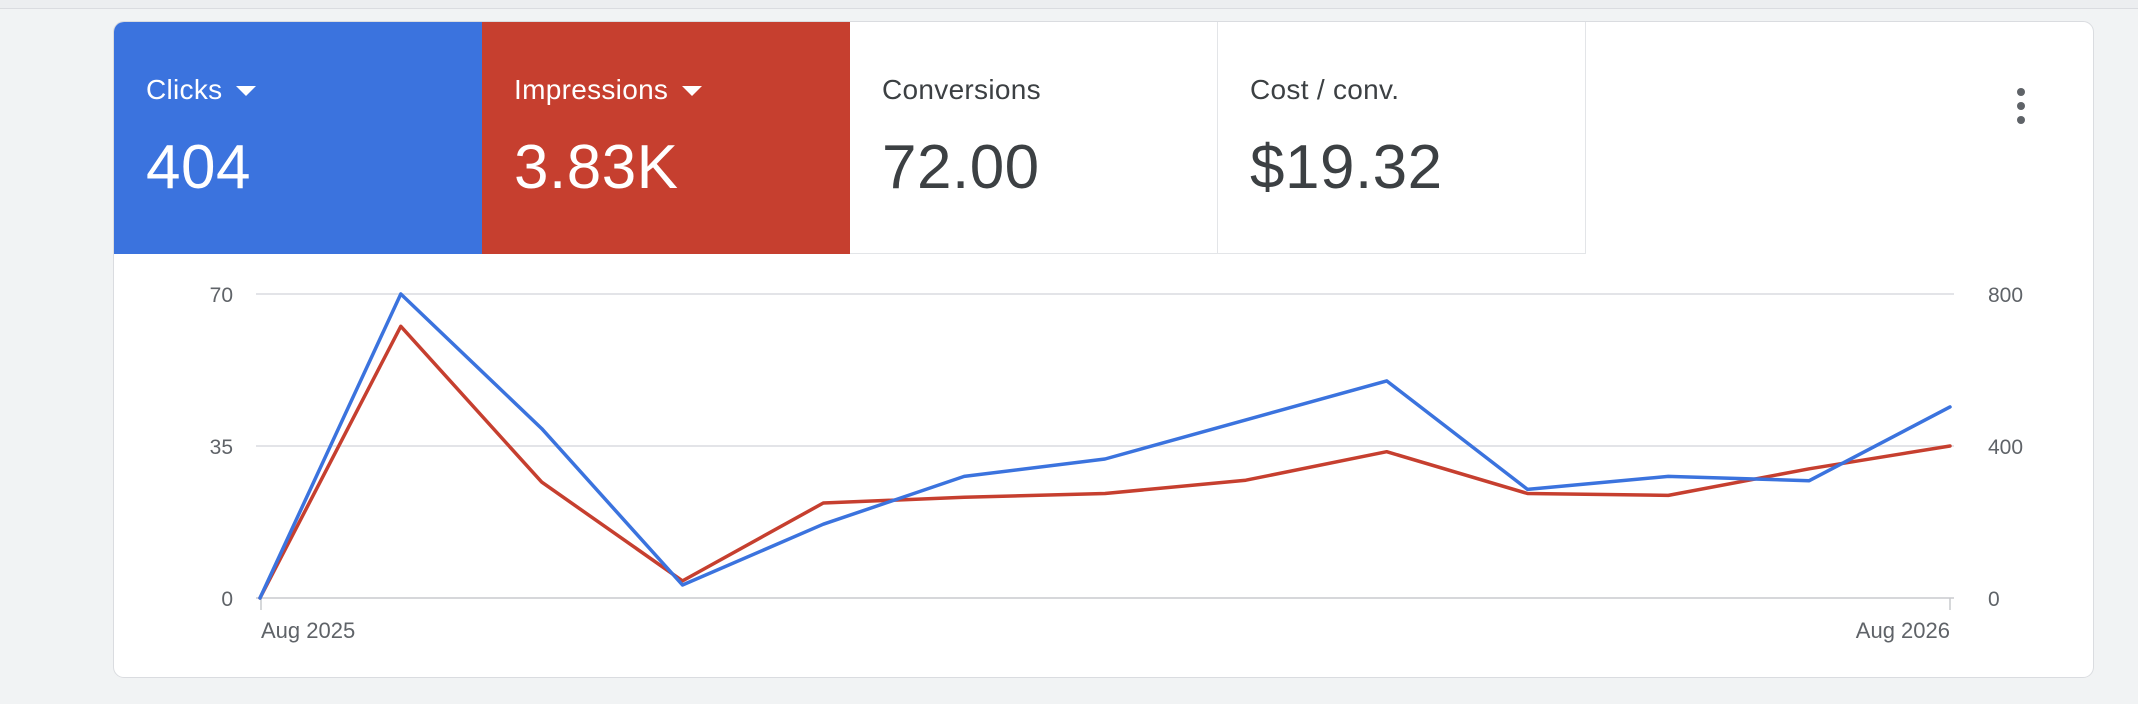 The width and height of the screenshot is (2138, 704). What do you see at coordinates (1069, 4) in the screenshot?
I see `top-divider` at bounding box center [1069, 4].